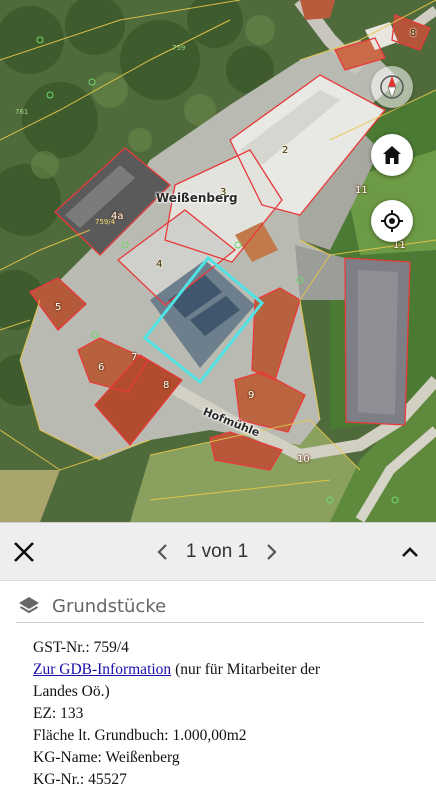 The width and height of the screenshot is (436, 800). I want to click on home-button, so click(392, 155).